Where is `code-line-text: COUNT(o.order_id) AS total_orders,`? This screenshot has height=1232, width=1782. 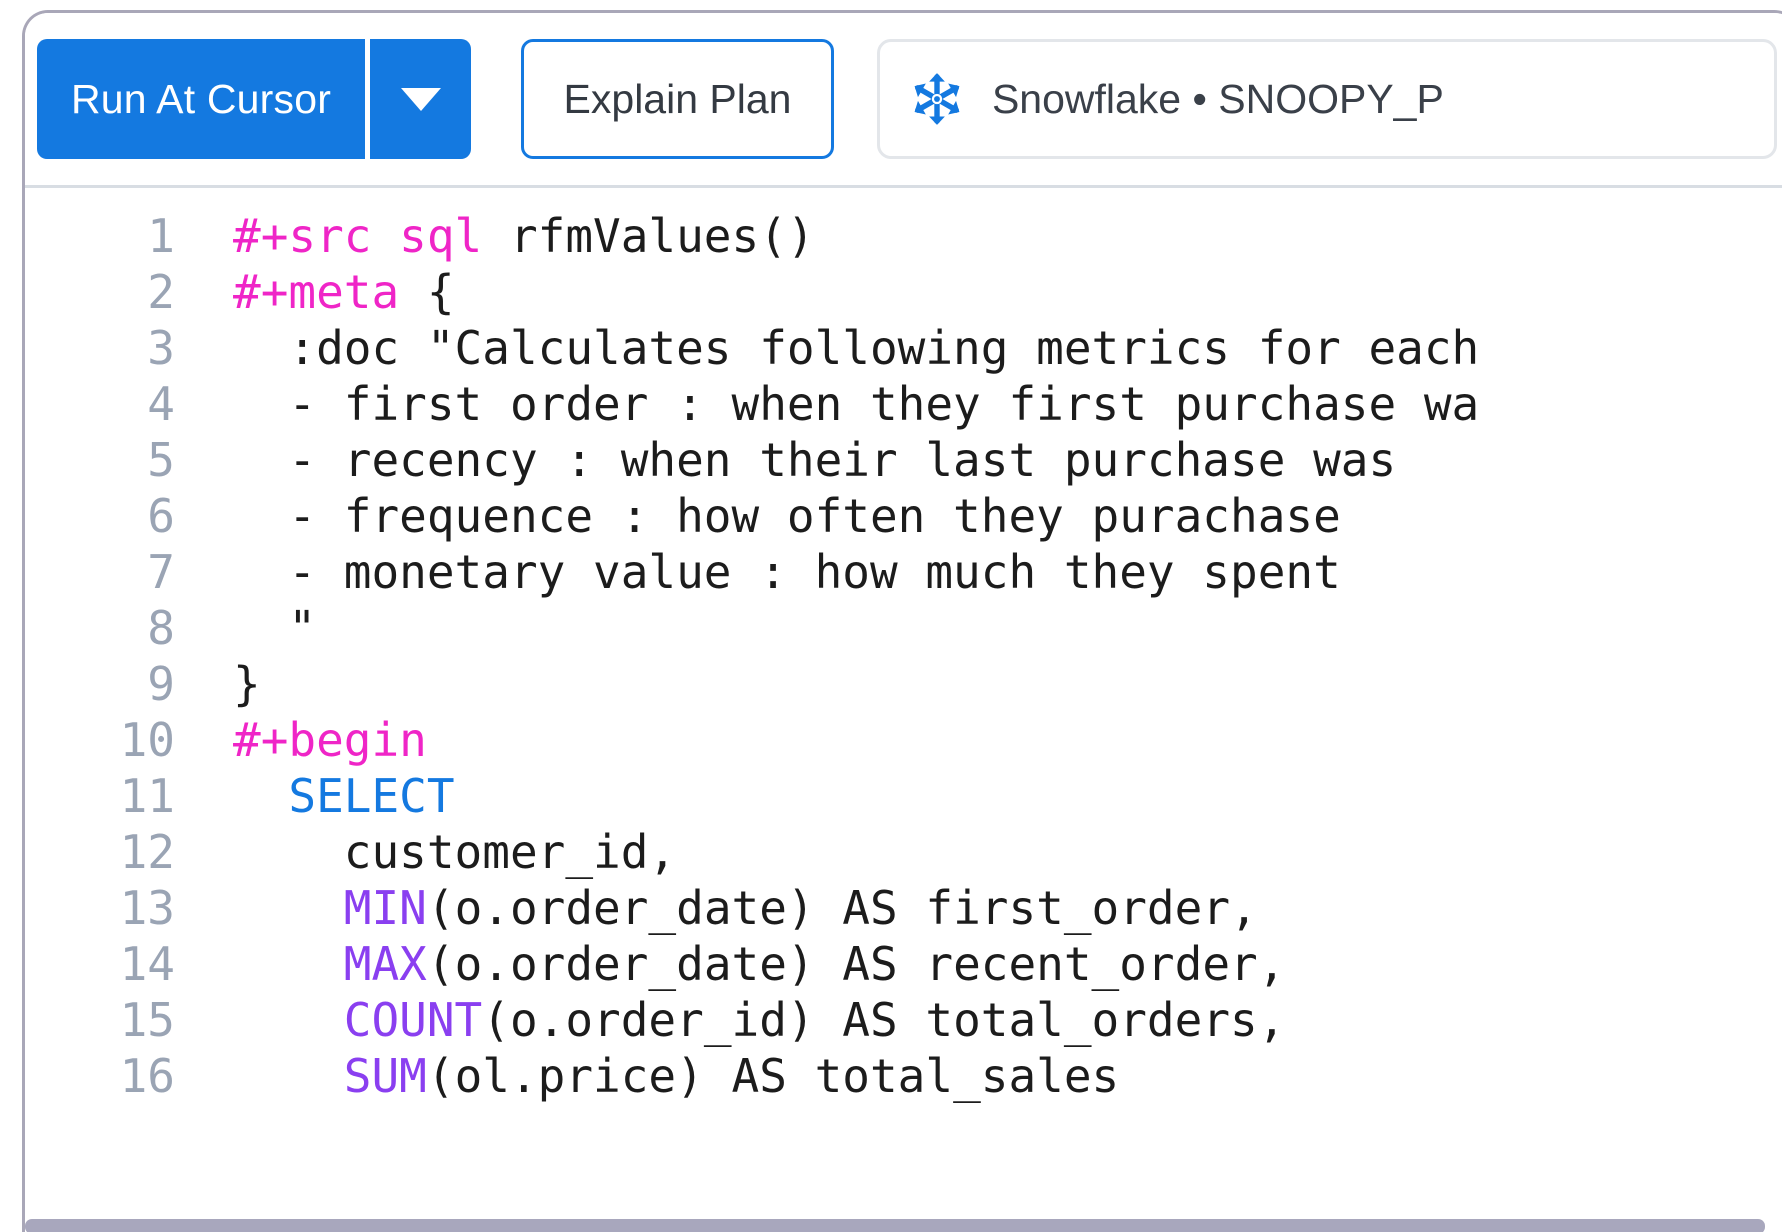
code-line-text: COUNT(o.order_id) AS total_orders, is located at coordinates (759, 1020).